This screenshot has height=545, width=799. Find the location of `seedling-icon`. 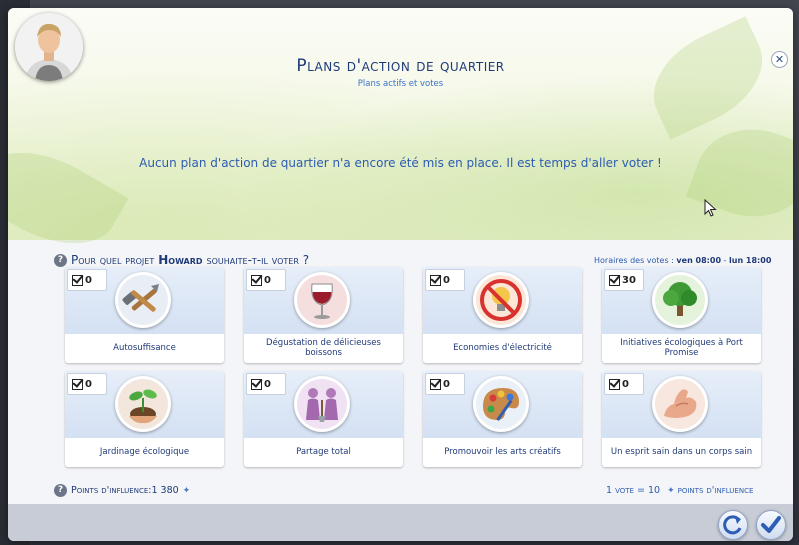

seedling-icon is located at coordinates (143, 404).